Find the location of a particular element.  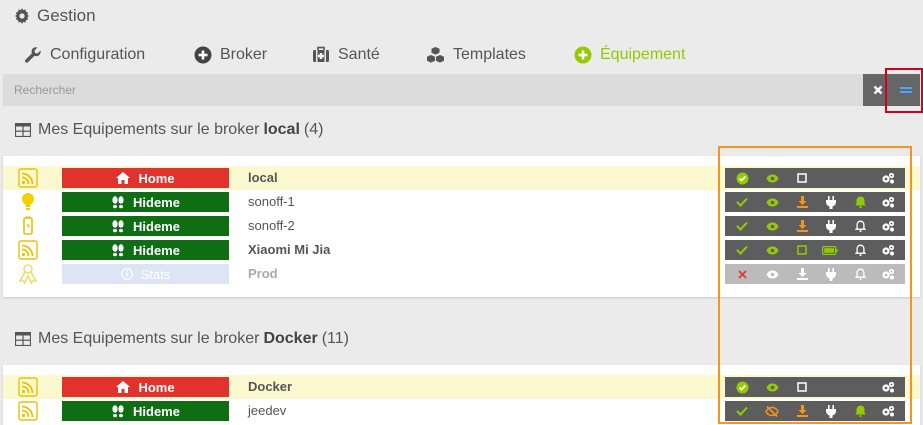

toggle-view-button is located at coordinates (906, 90).